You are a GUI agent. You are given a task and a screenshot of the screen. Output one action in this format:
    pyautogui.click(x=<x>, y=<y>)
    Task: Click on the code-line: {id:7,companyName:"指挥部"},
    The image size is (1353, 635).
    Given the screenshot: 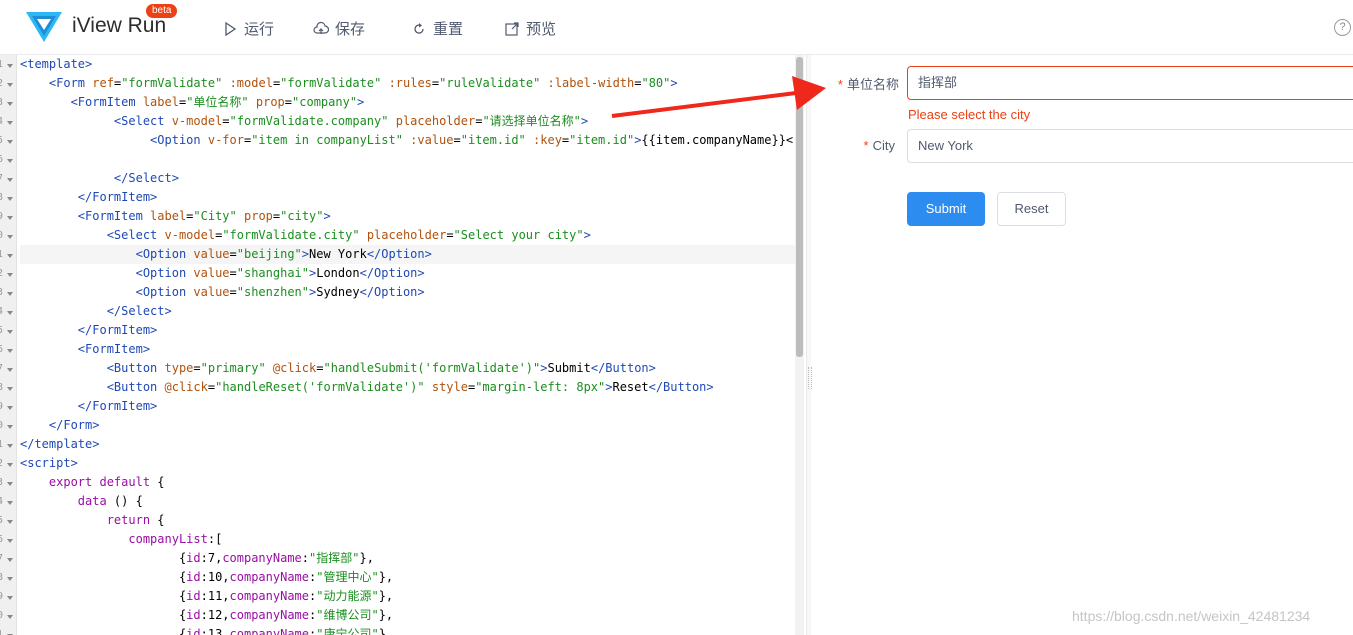 What is the action you would take?
    pyautogui.click(x=407, y=558)
    